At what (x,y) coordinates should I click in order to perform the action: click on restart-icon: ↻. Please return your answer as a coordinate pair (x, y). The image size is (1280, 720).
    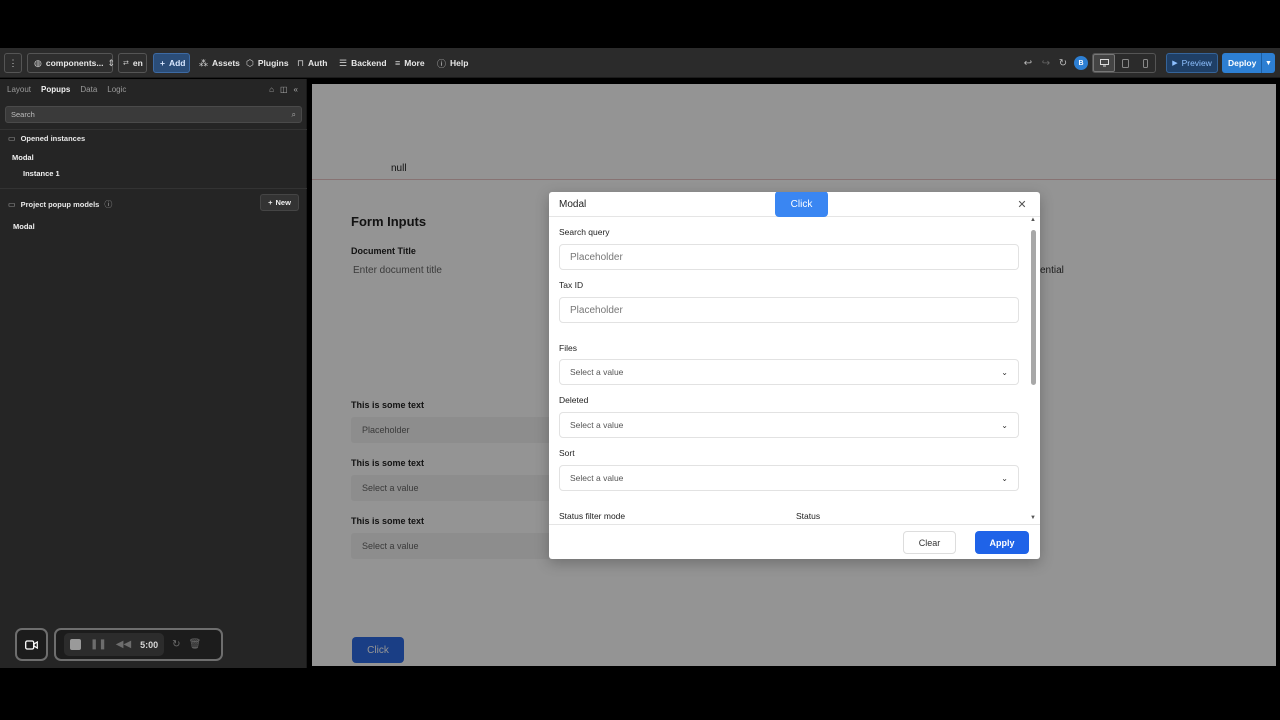
    Looking at the image, I should click on (176, 644).